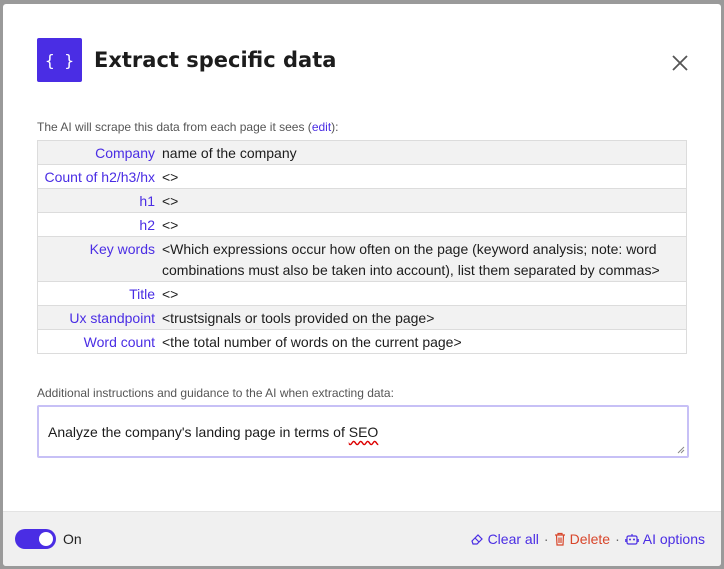 This screenshot has width=724, height=569. Describe the element at coordinates (99, 200) in the screenshot. I see `field-key: h1` at that location.